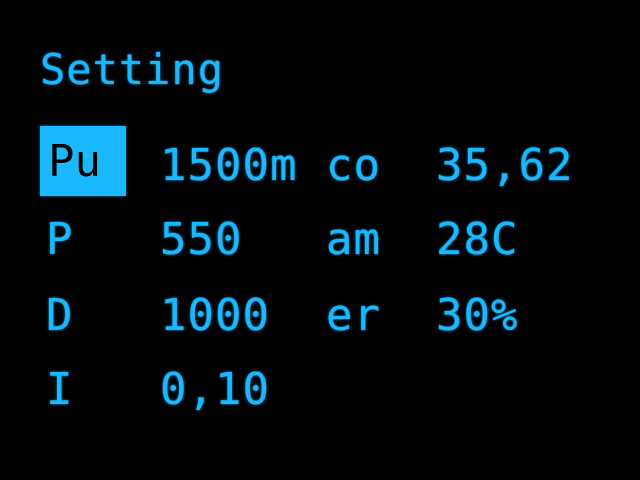  What do you see at coordinates (229, 165) in the screenshot?
I see `setting-value-pu: 1500m` at bounding box center [229, 165].